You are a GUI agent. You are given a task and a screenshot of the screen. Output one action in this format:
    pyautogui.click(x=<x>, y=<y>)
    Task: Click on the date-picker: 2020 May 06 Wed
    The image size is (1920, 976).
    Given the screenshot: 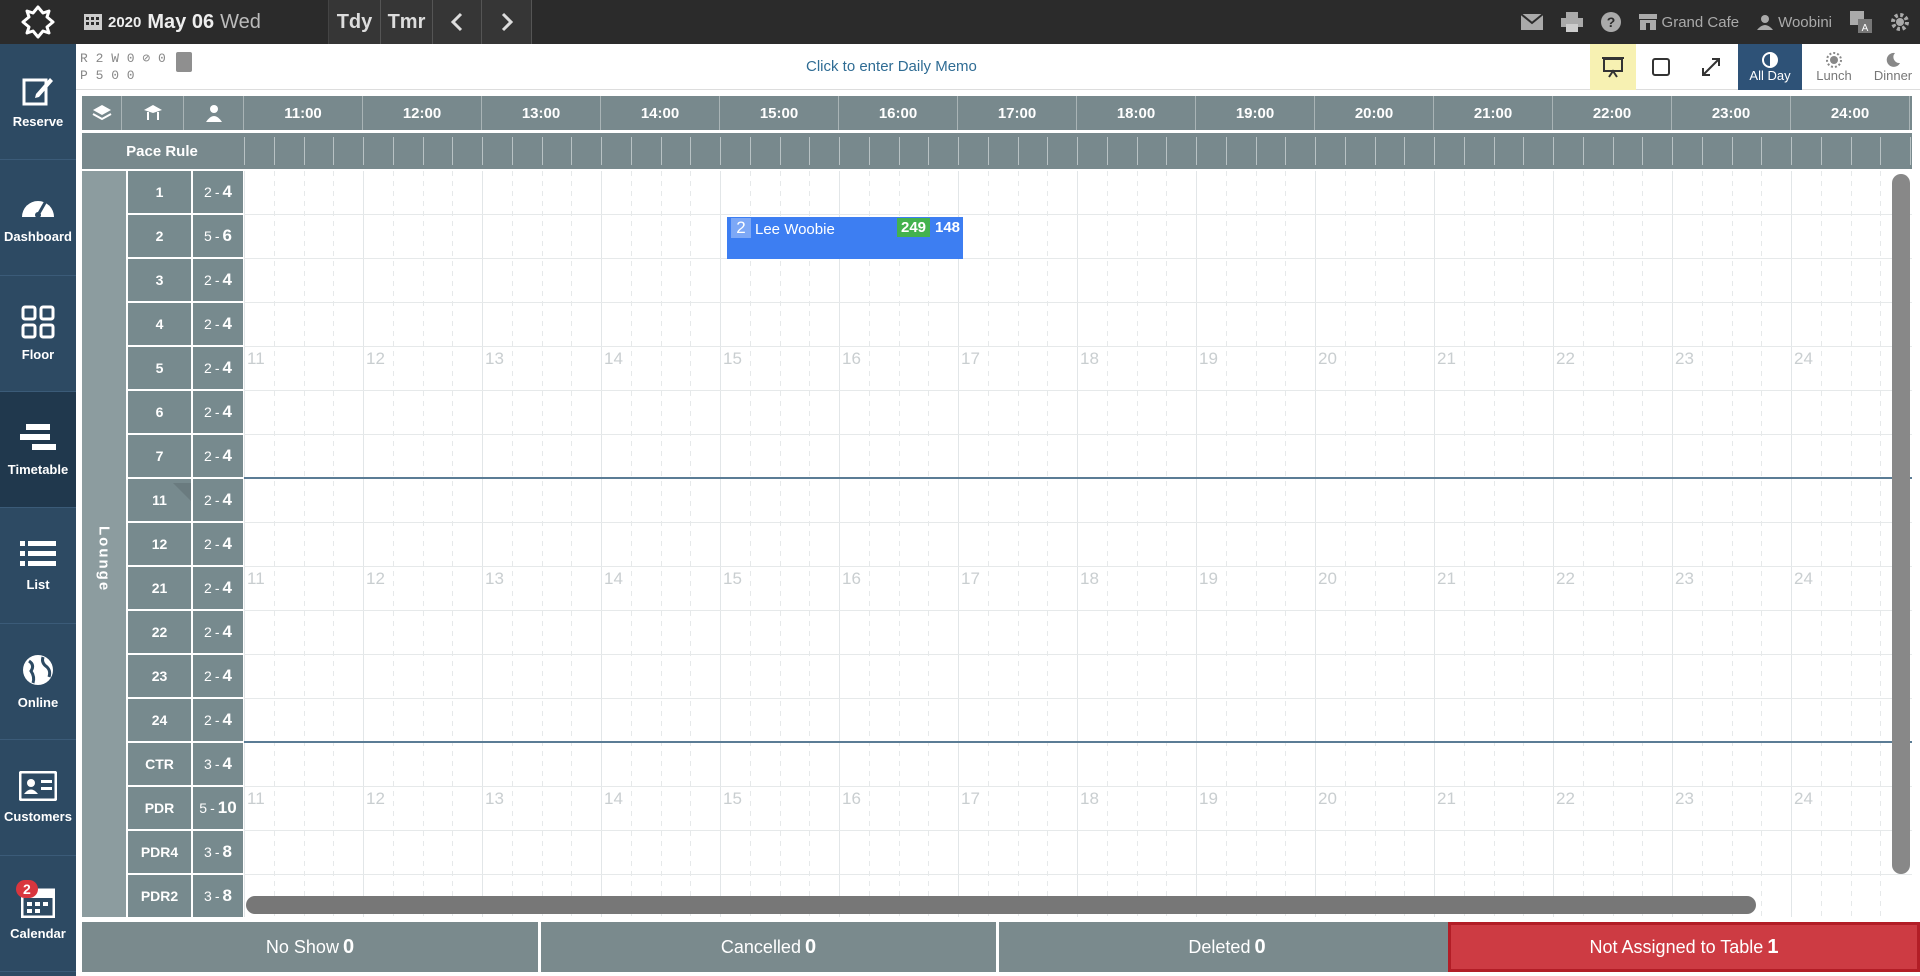 What is the action you would take?
    pyautogui.click(x=202, y=22)
    